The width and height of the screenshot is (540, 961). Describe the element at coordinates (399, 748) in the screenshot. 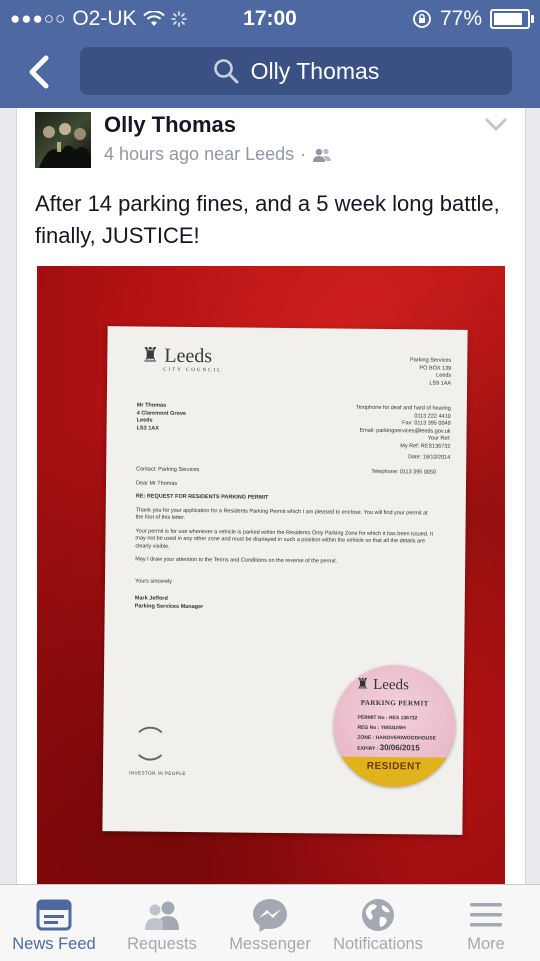

I see `permit-expiry: 30/06/2015` at that location.